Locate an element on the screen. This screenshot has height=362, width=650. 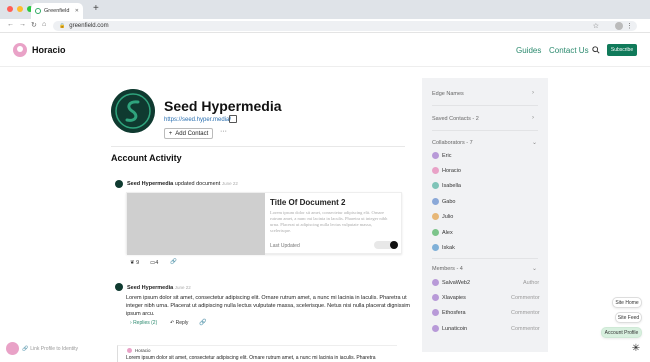
back-icon: ← is located at coordinates (10, 24).